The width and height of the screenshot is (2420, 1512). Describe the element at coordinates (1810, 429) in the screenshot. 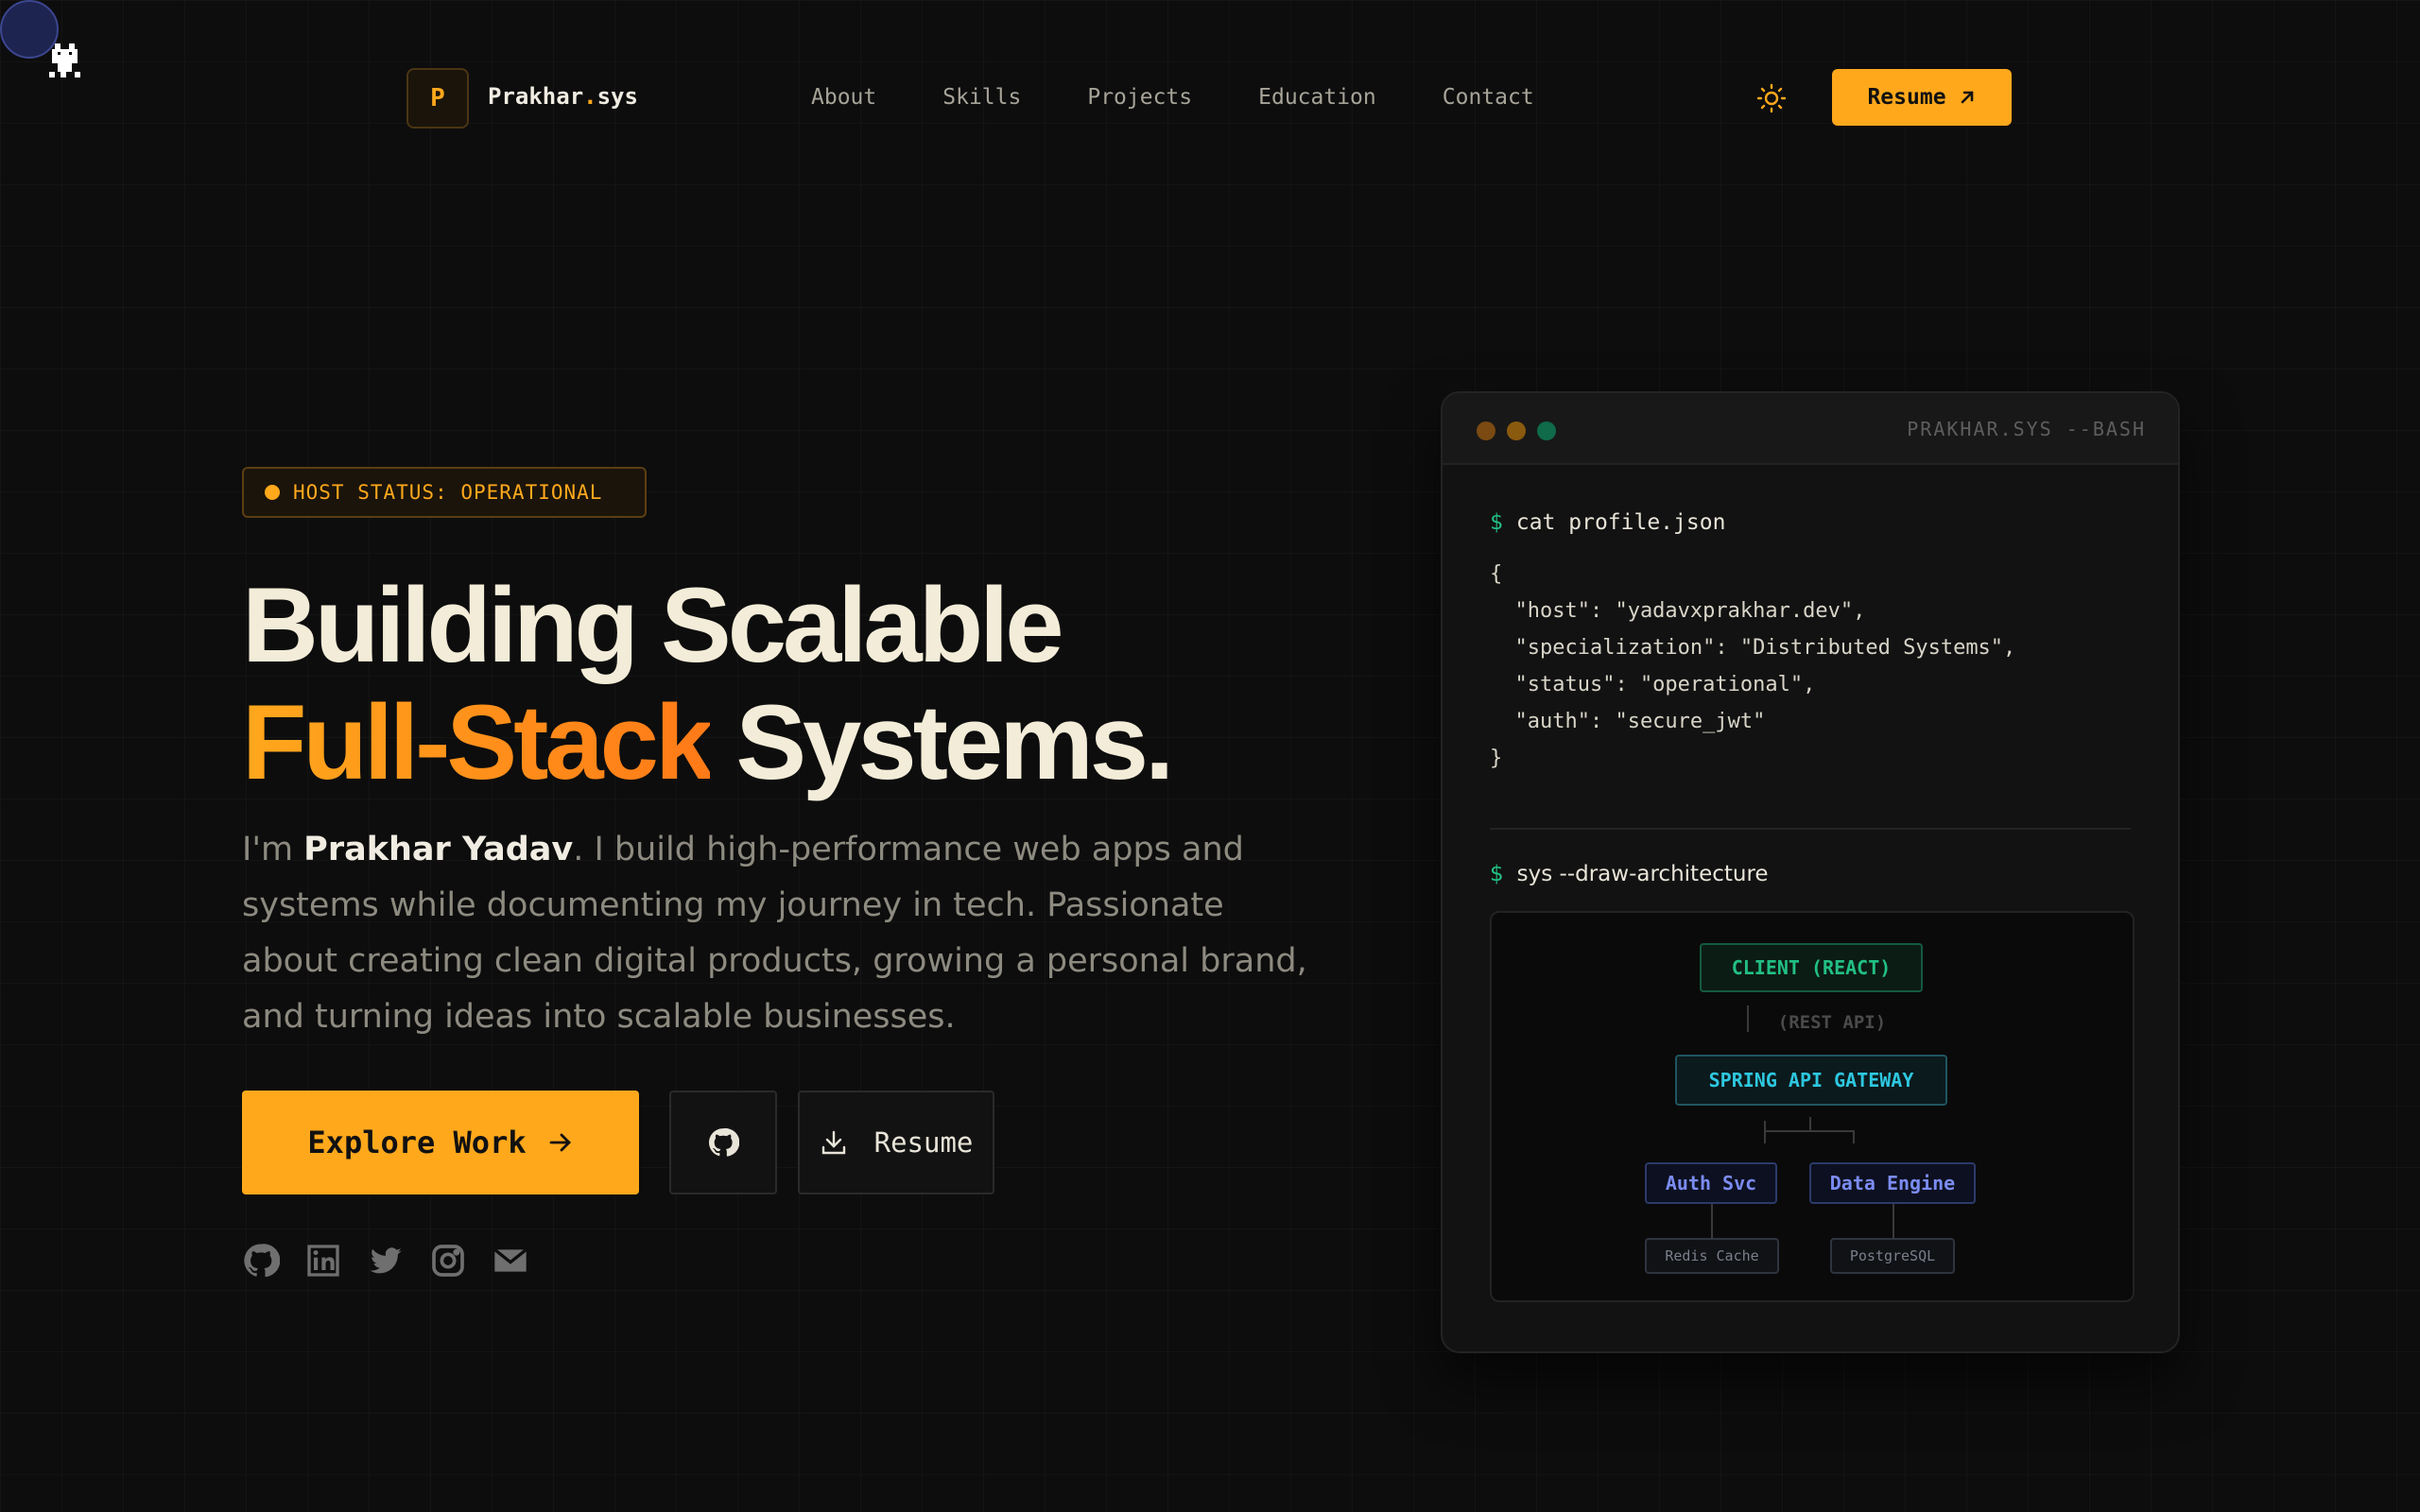

I see `terminal-titlebar: PRAKHAR.SYS --BASH` at that location.